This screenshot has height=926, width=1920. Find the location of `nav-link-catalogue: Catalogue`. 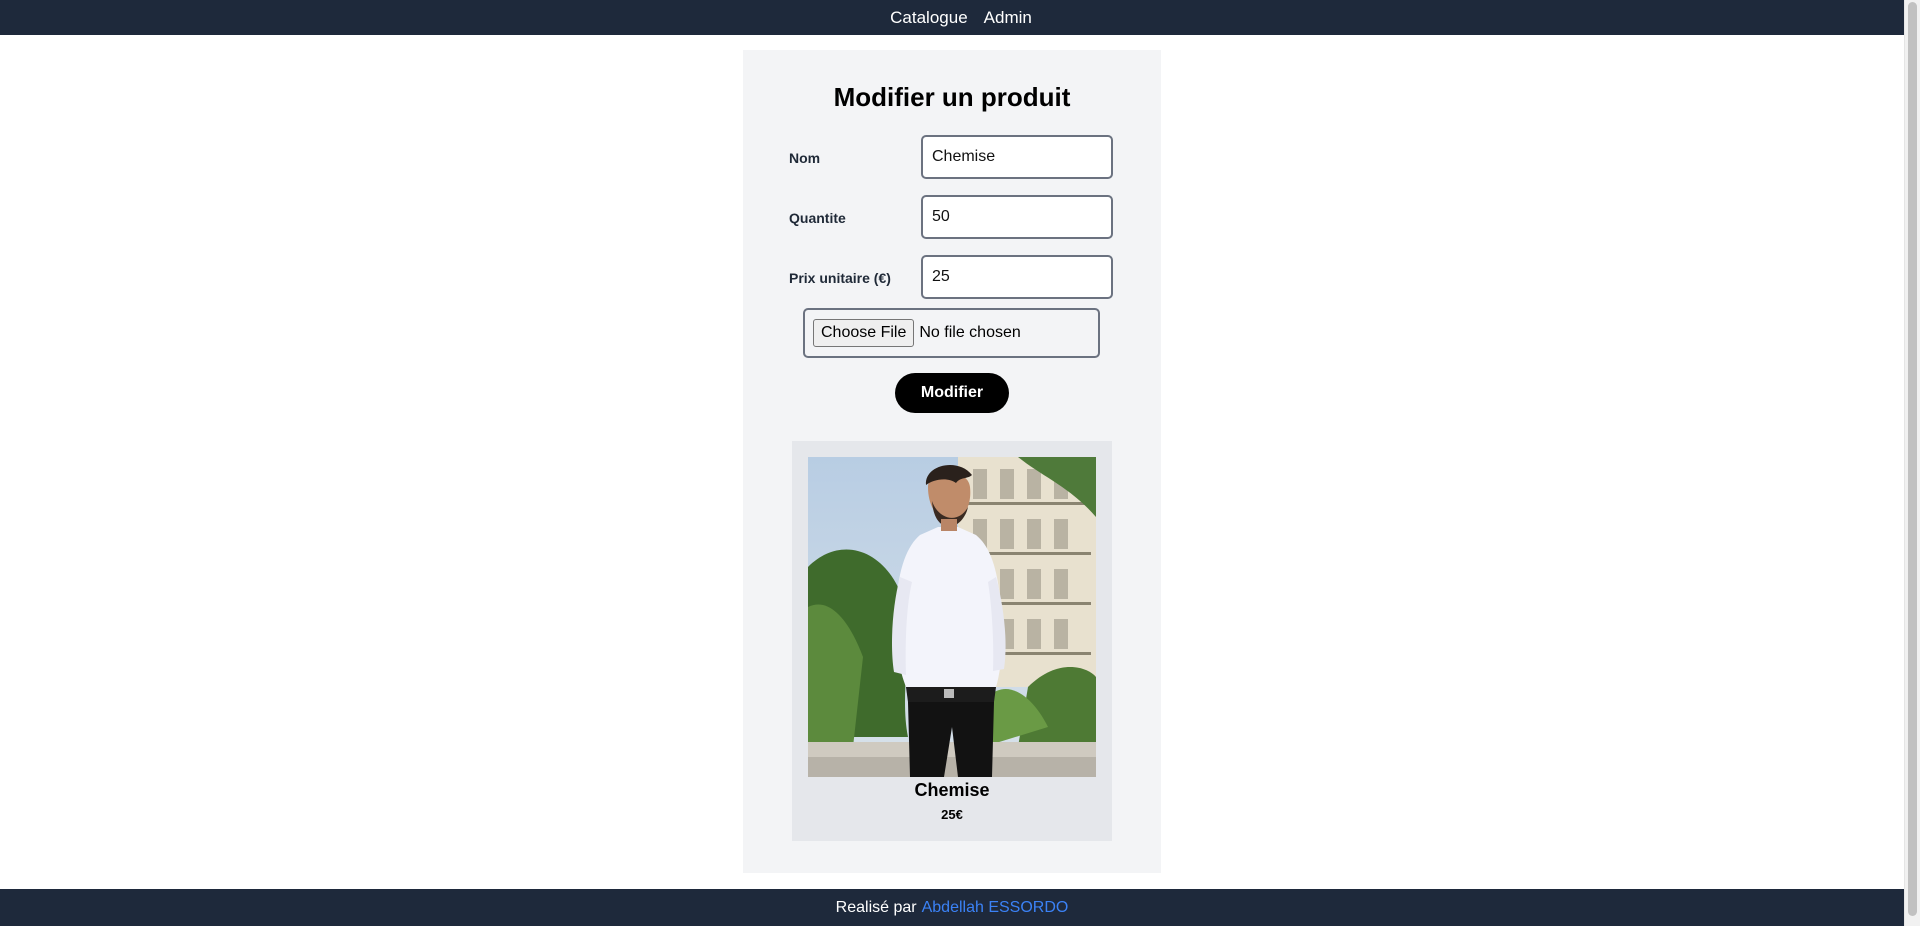

nav-link-catalogue: Catalogue is located at coordinates (929, 18).